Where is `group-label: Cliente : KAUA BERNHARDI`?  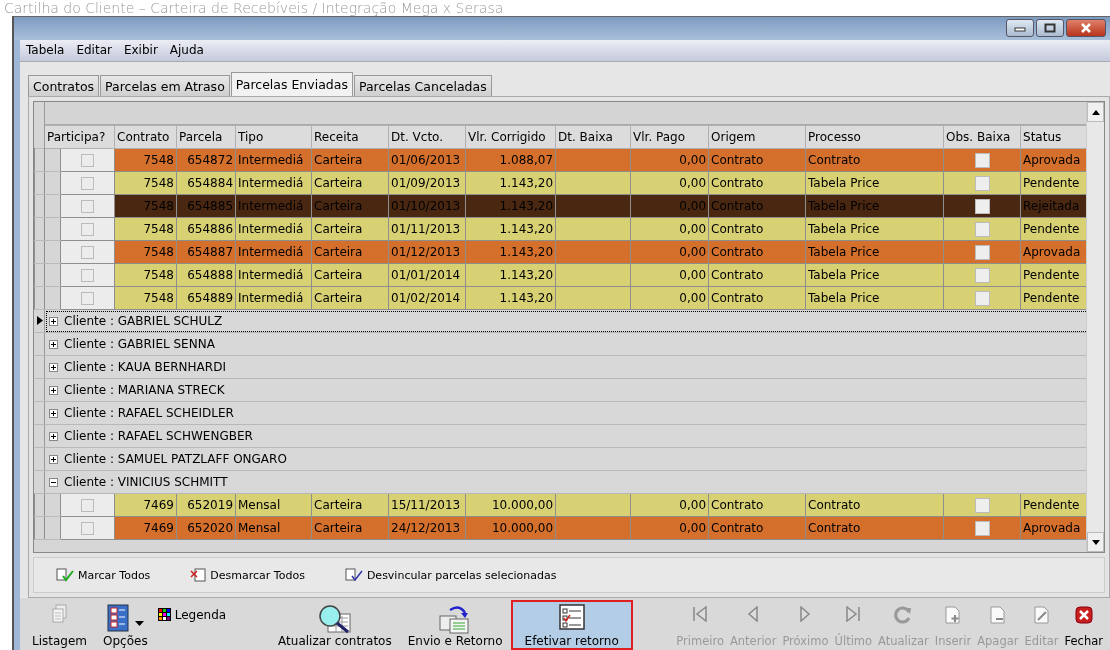 group-label: Cliente : KAUA BERNHARDI is located at coordinates (145, 367).